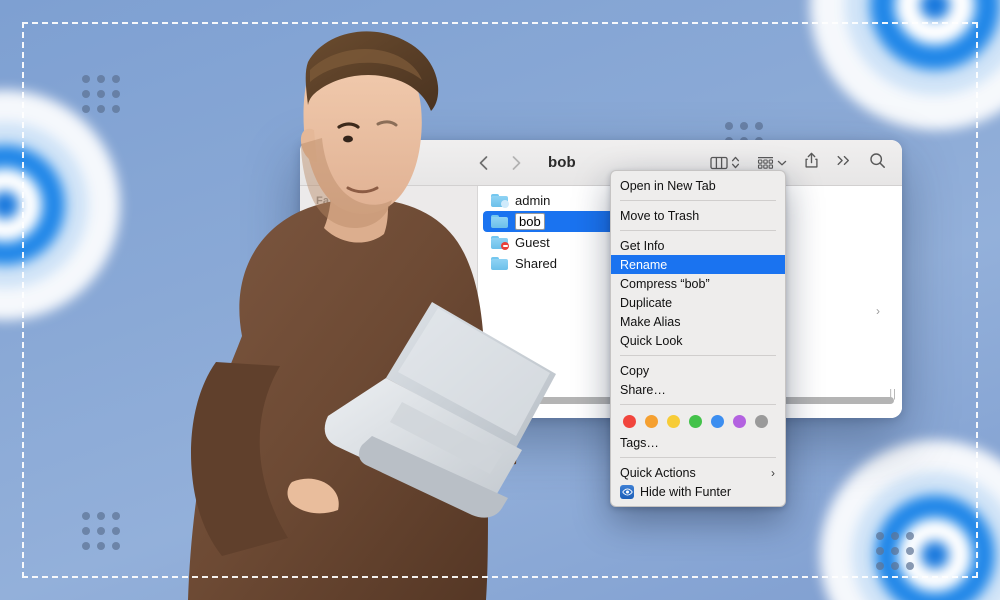  I want to click on menu-item-get-info: Get Info, so click(698, 245).